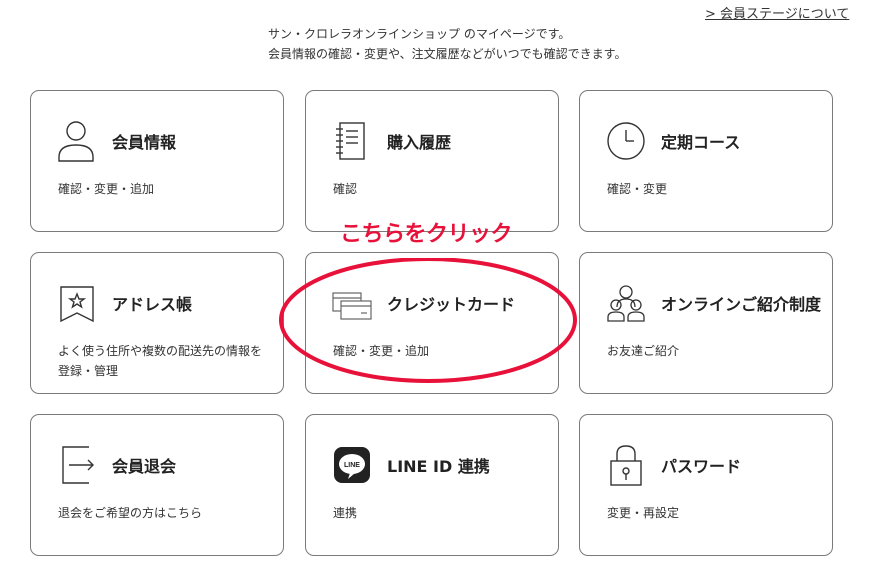 This screenshot has height=575, width=883. I want to click on padlock-icon, so click(626, 465).